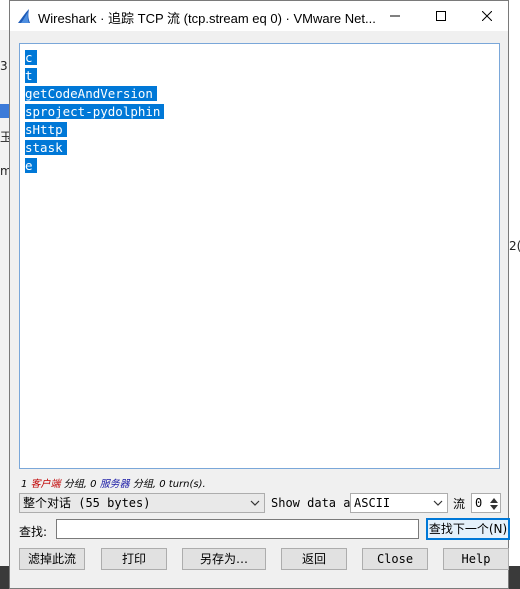 This screenshot has width=520, height=589. Describe the element at coordinates (314, 559) in the screenshot. I see `back-button: 返回` at that location.